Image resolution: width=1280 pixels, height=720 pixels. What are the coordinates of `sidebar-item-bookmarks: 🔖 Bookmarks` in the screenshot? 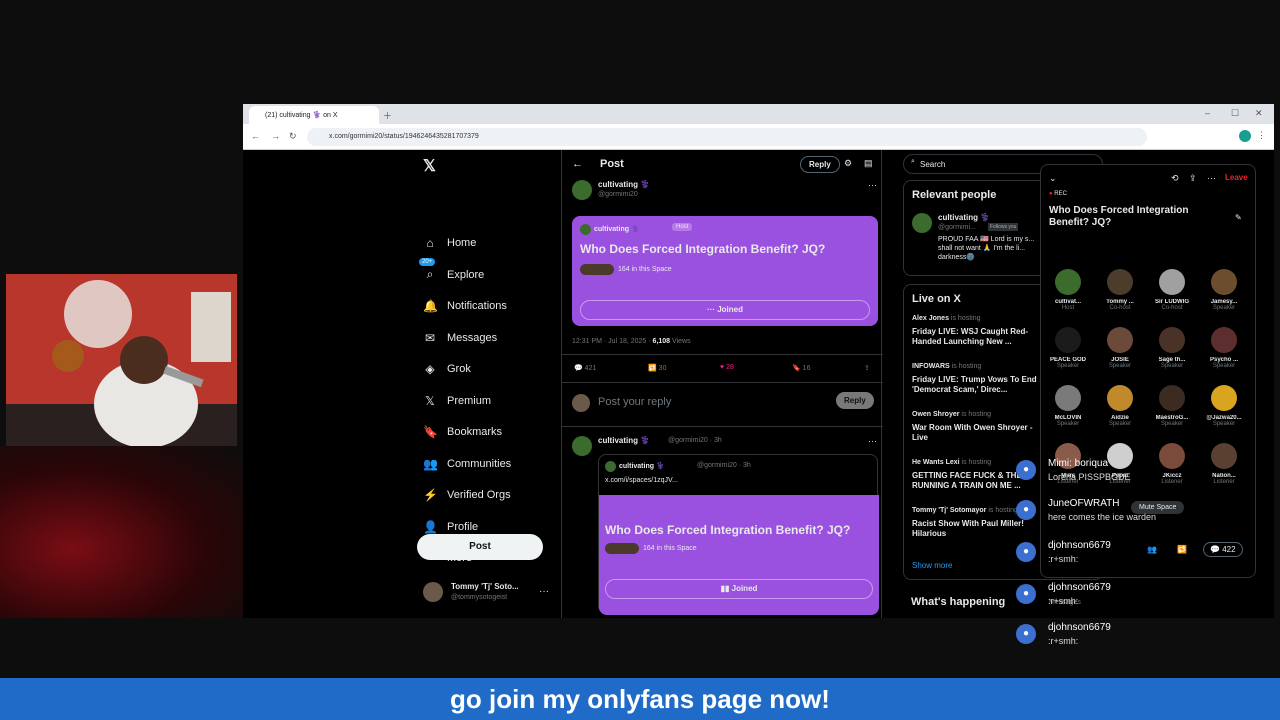 It's located at (488, 432).